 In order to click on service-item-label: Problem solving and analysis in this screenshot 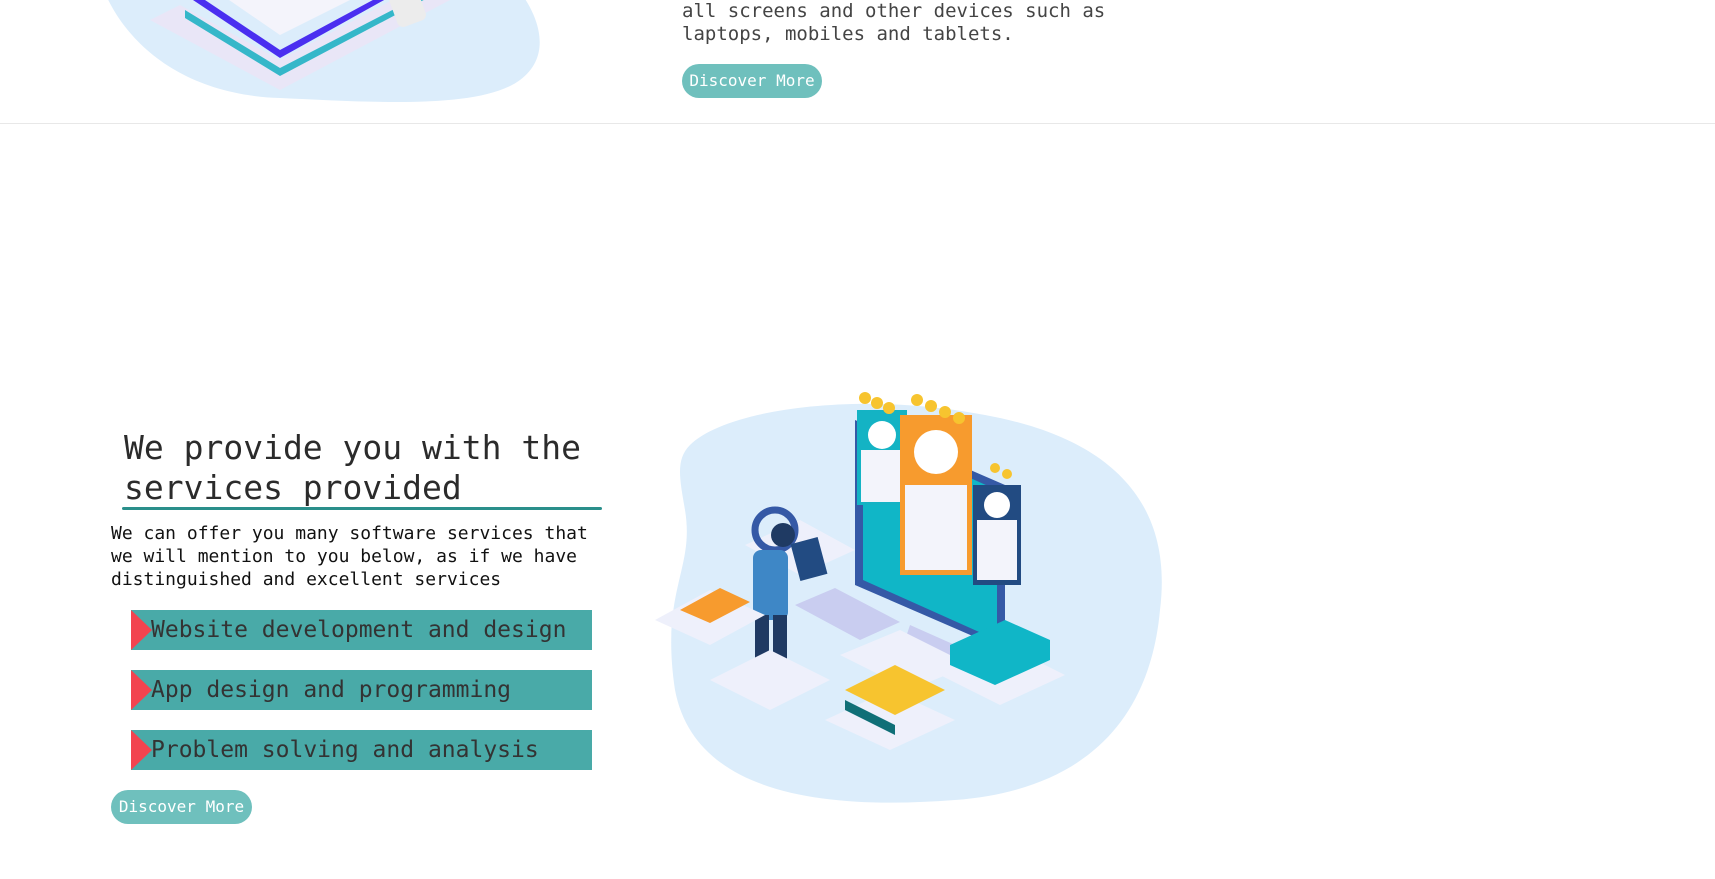, I will do `click(345, 750)`.